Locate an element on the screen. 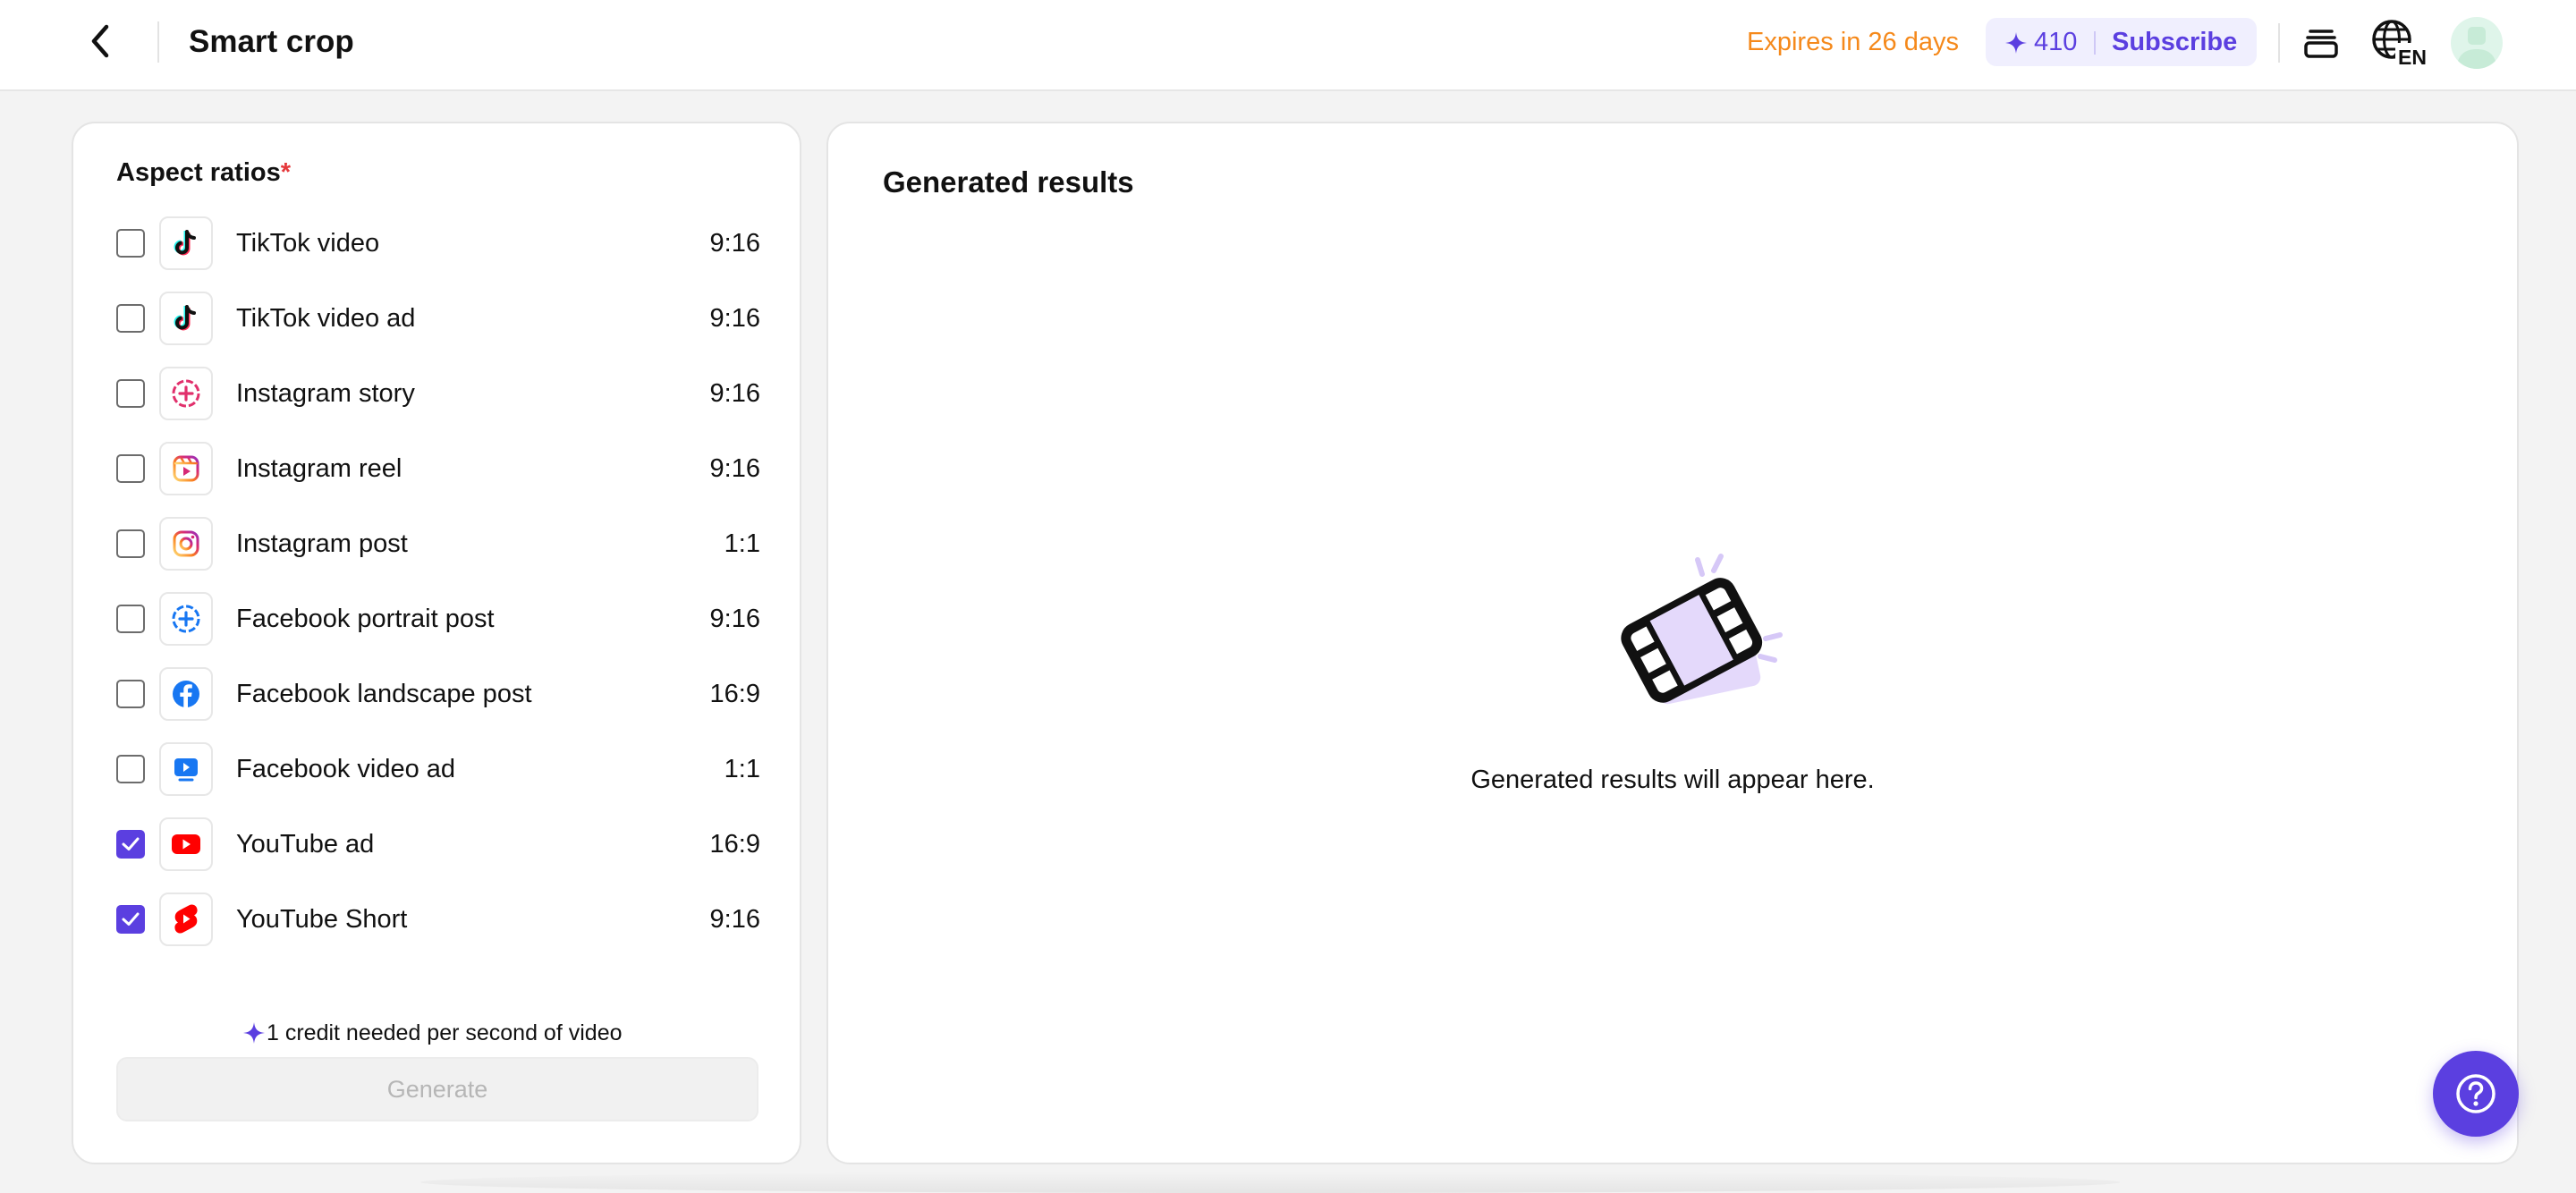 This screenshot has height=1193, width=2576. bottom-shadow is located at coordinates (1270, 1183).